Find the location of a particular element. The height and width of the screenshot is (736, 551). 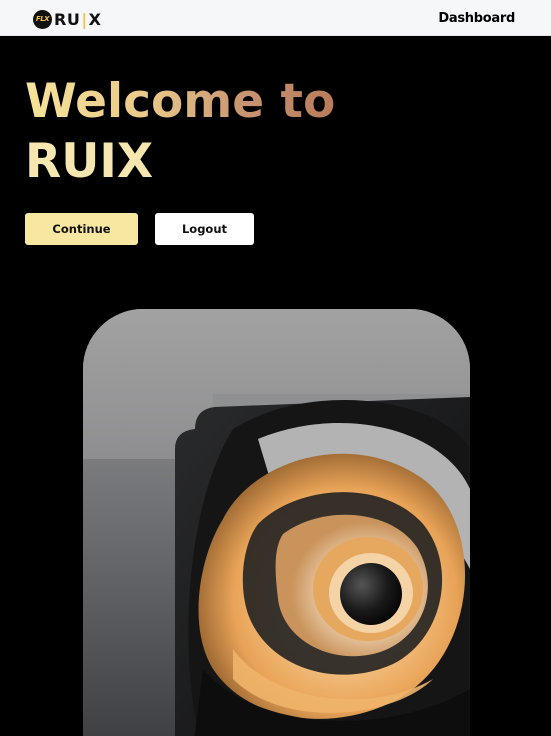

hero-title-line2: RUIX is located at coordinates (89, 161).